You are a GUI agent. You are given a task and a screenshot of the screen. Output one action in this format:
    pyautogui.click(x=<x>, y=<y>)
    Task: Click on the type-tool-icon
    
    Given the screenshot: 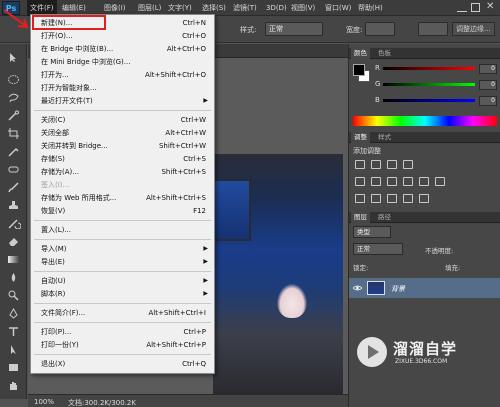 What is the action you would take?
    pyautogui.click(x=13, y=331)
    